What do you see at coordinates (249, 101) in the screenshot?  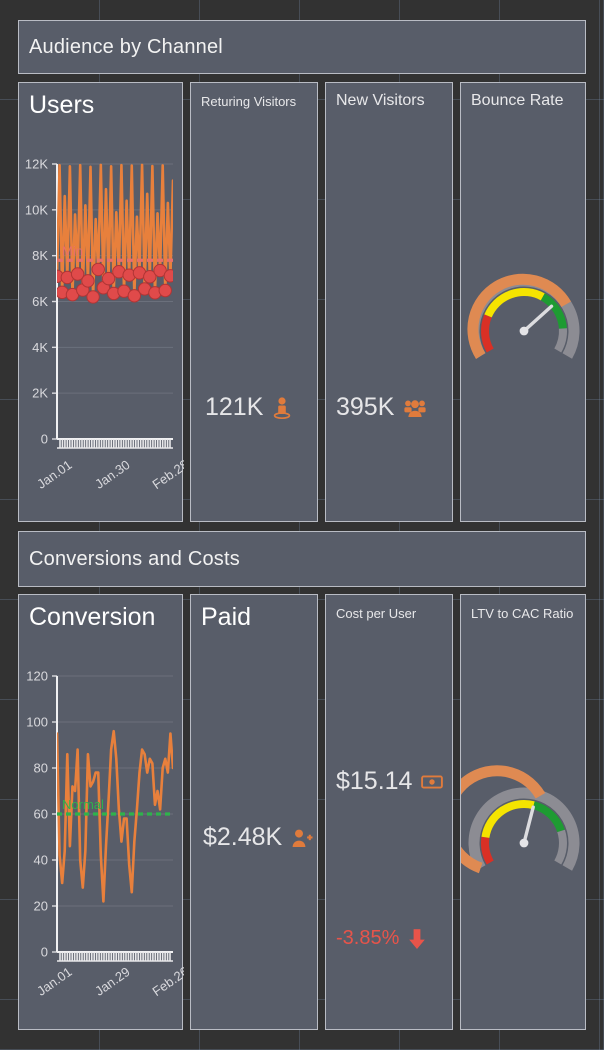 I see `panel-title-returning-visitors: Returing Visitors` at bounding box center [249, 101].